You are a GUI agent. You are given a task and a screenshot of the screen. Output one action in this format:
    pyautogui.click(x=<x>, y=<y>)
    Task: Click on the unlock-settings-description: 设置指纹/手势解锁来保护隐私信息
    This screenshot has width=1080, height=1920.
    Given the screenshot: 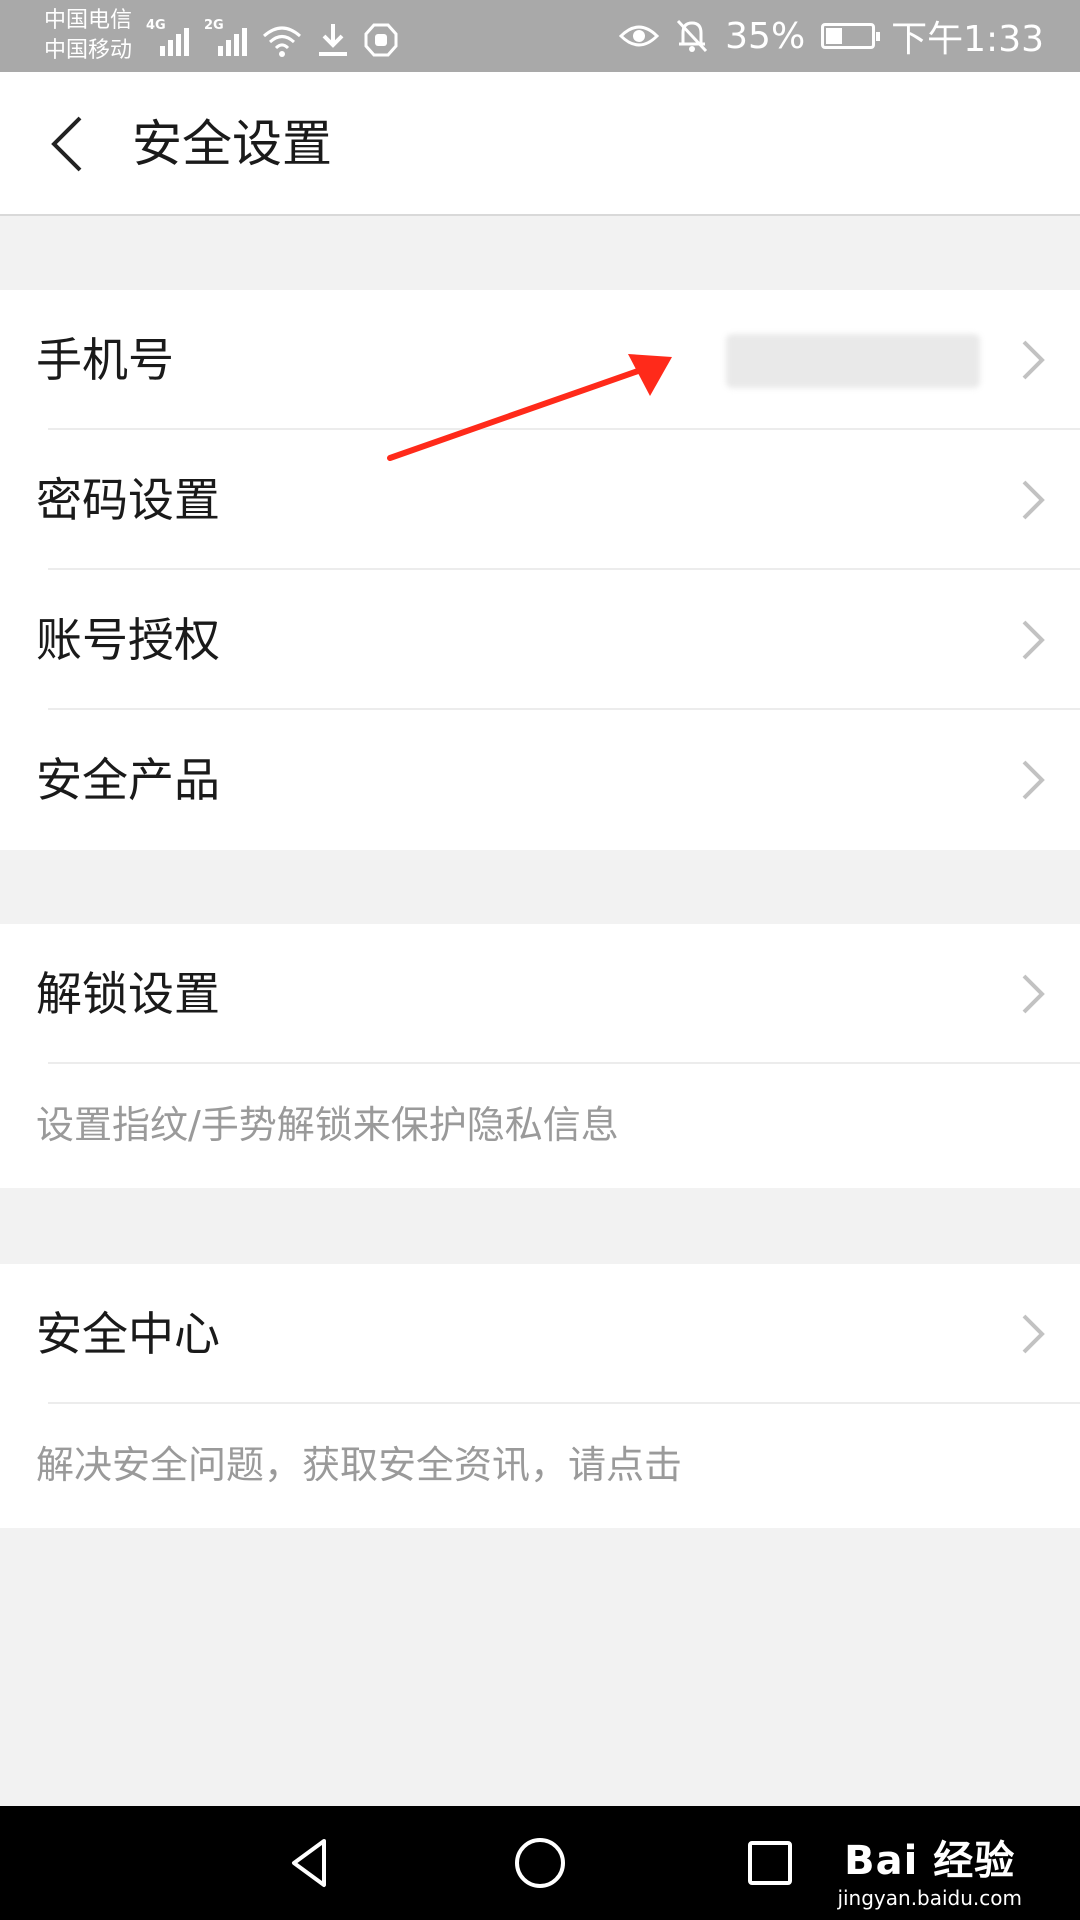 What is the action you would take?
    pyautogui.click(x=540, y=1126)
    